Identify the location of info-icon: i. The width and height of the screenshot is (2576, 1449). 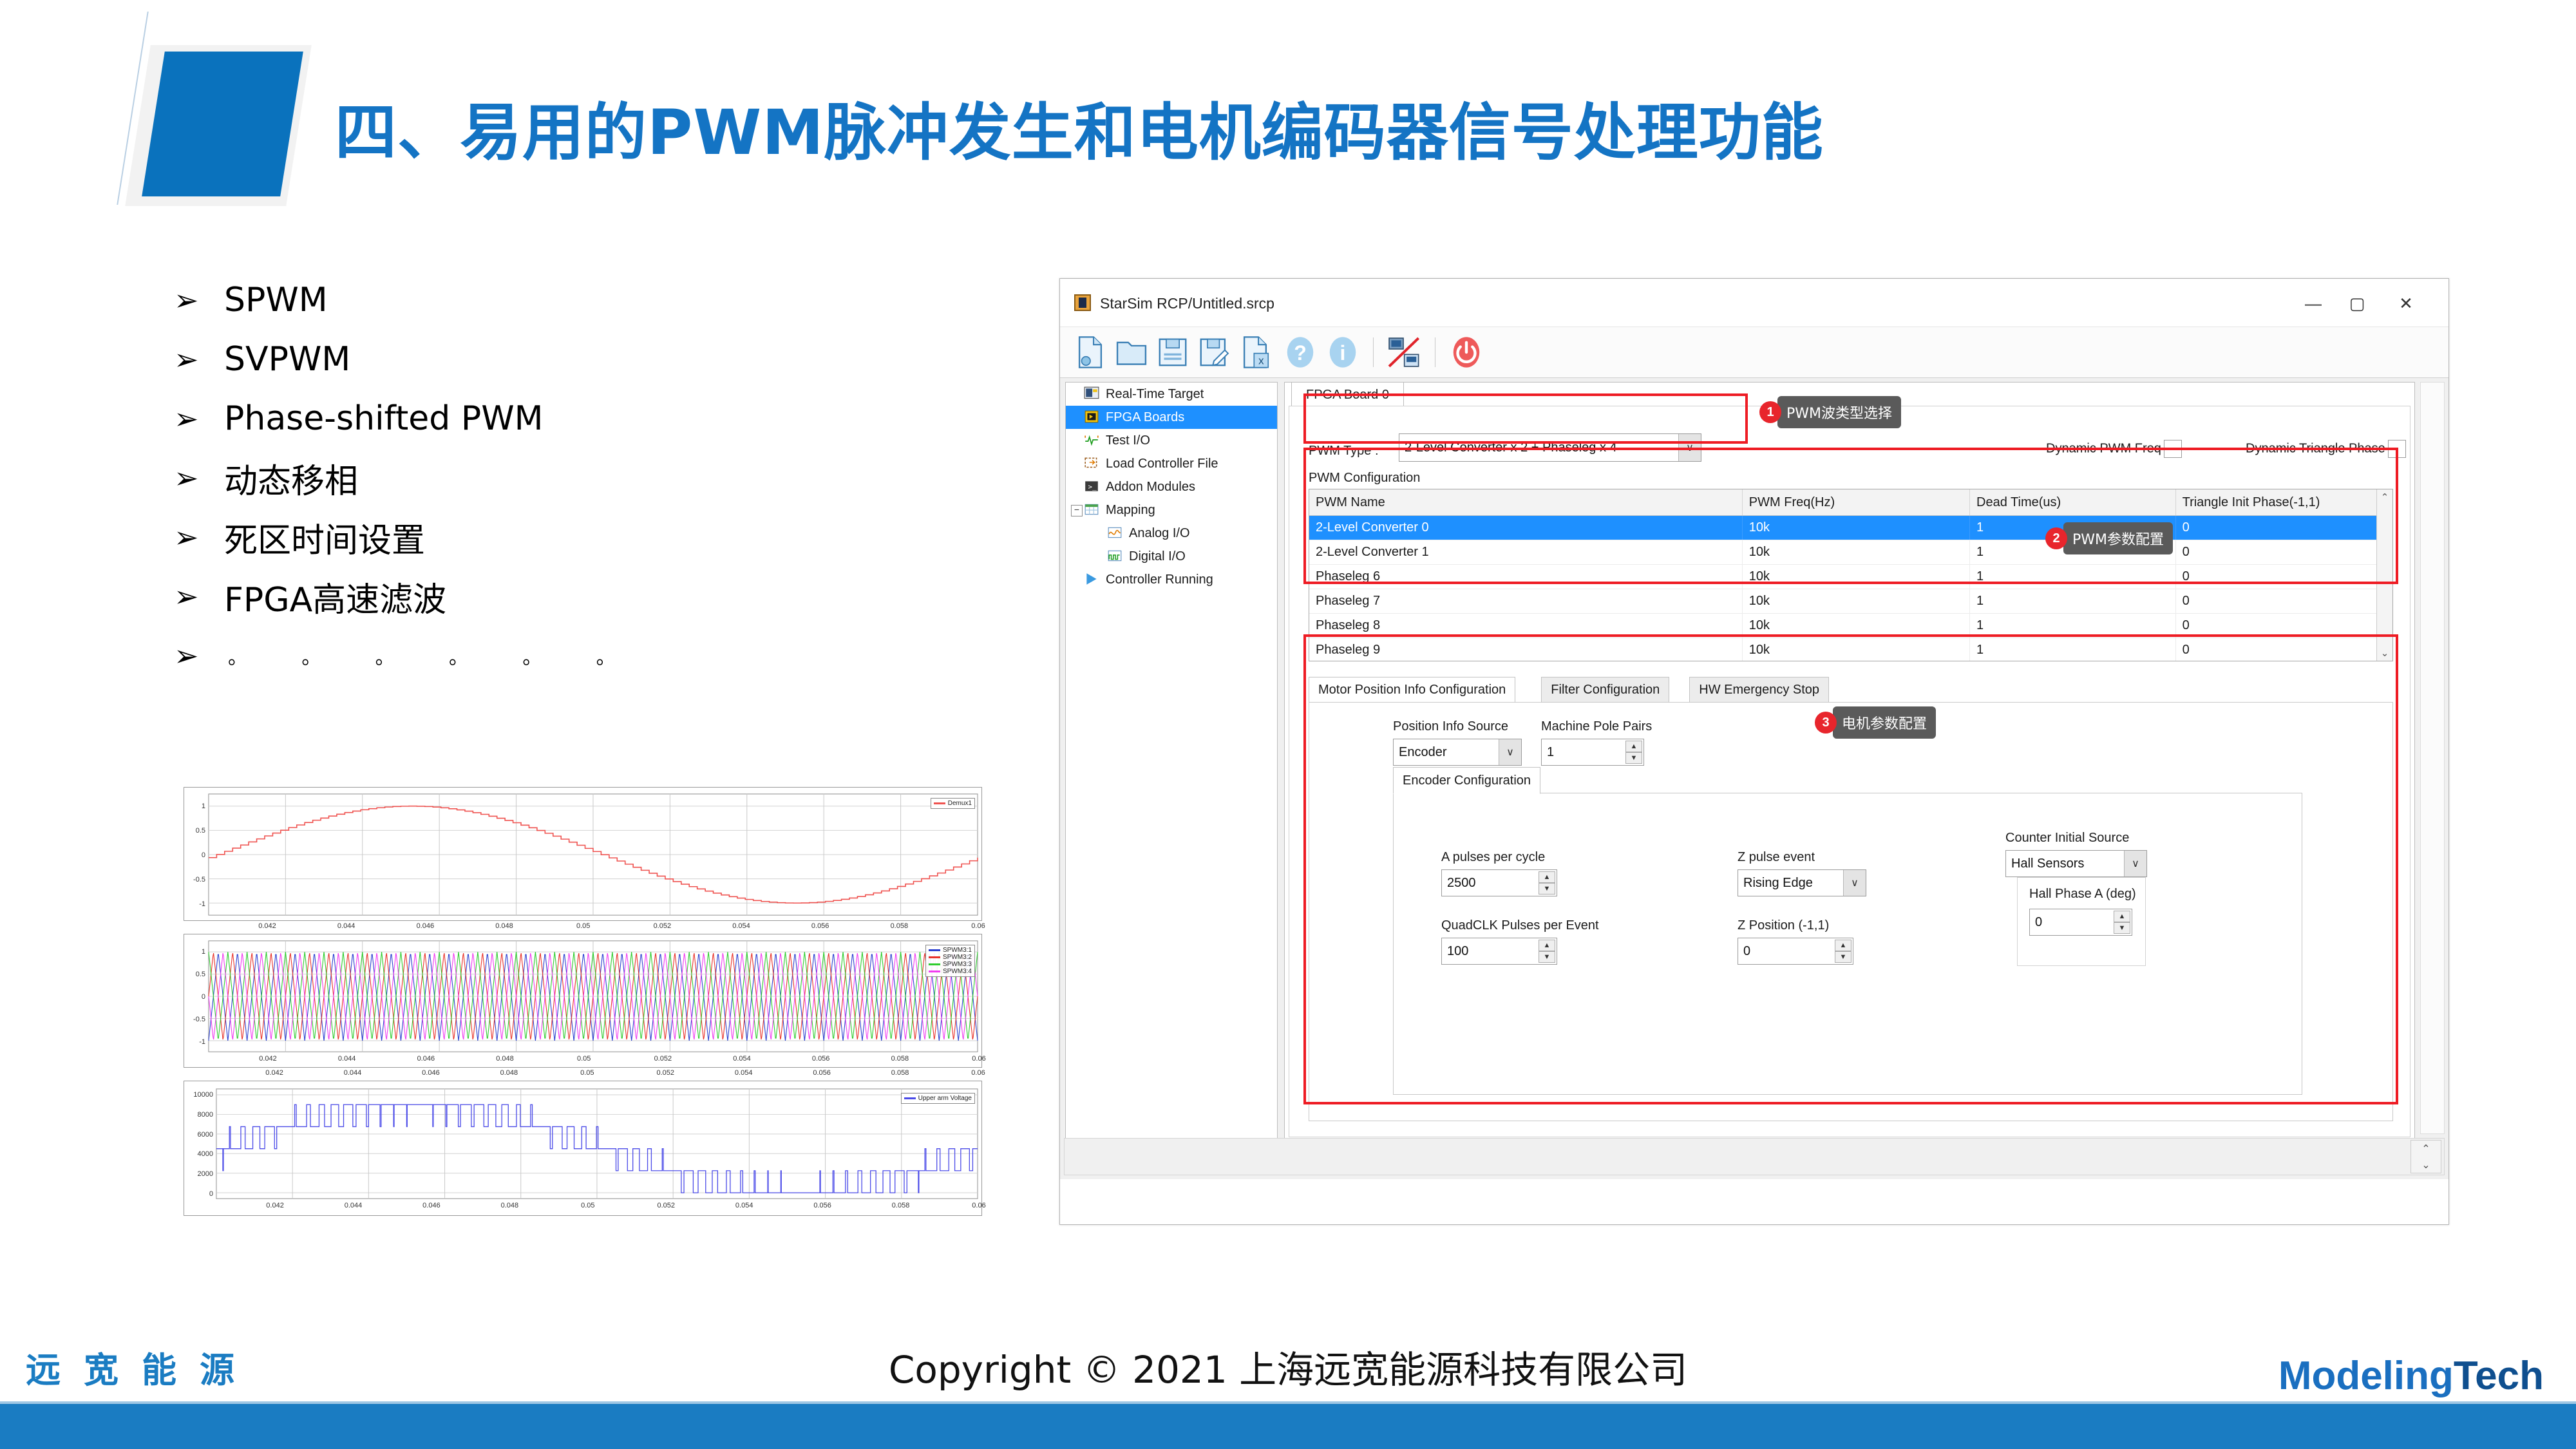
(1343, 352).